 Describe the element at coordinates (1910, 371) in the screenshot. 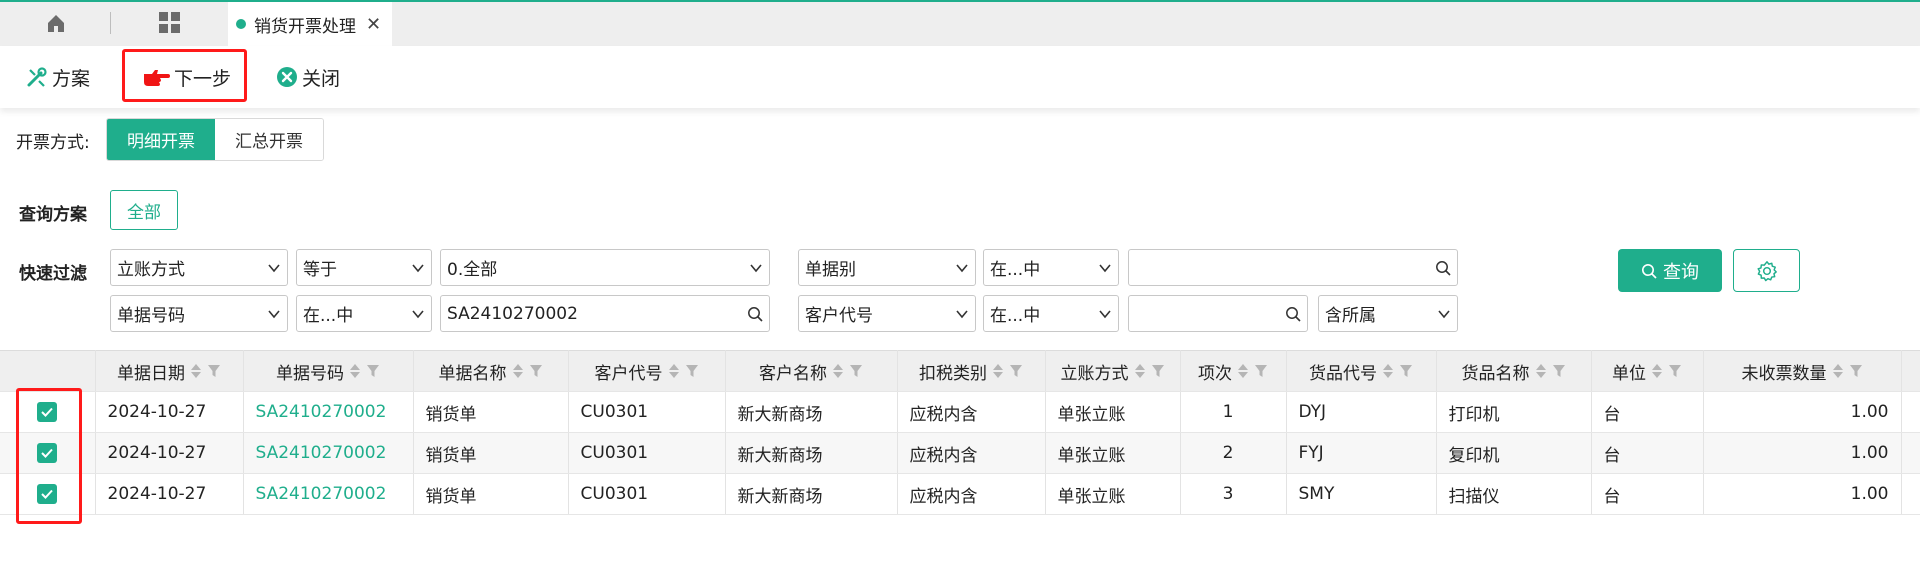

I see `header-scroll-gutter` at that location.